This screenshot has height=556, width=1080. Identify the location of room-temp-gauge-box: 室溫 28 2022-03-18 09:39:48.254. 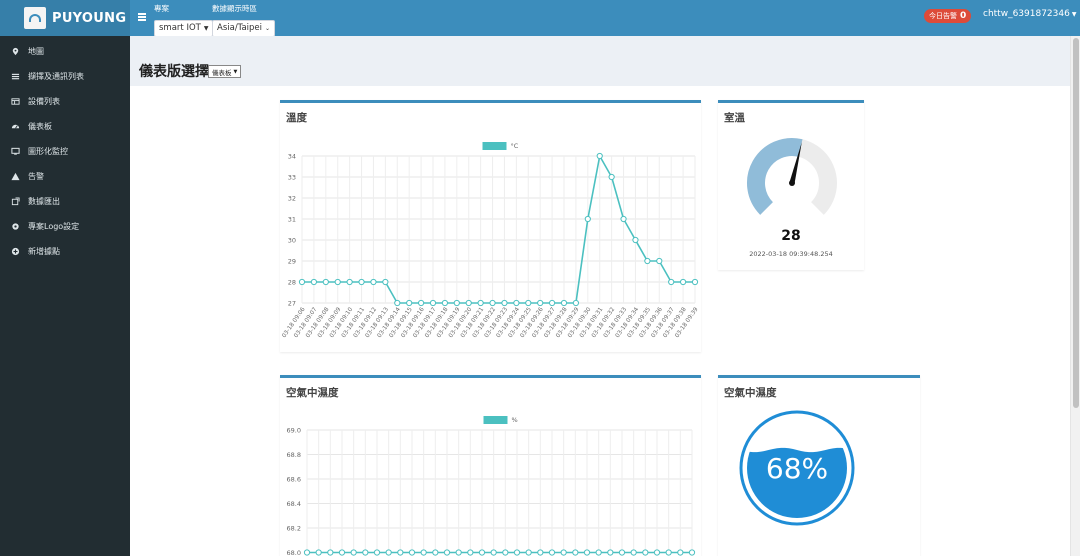
(791, 185).